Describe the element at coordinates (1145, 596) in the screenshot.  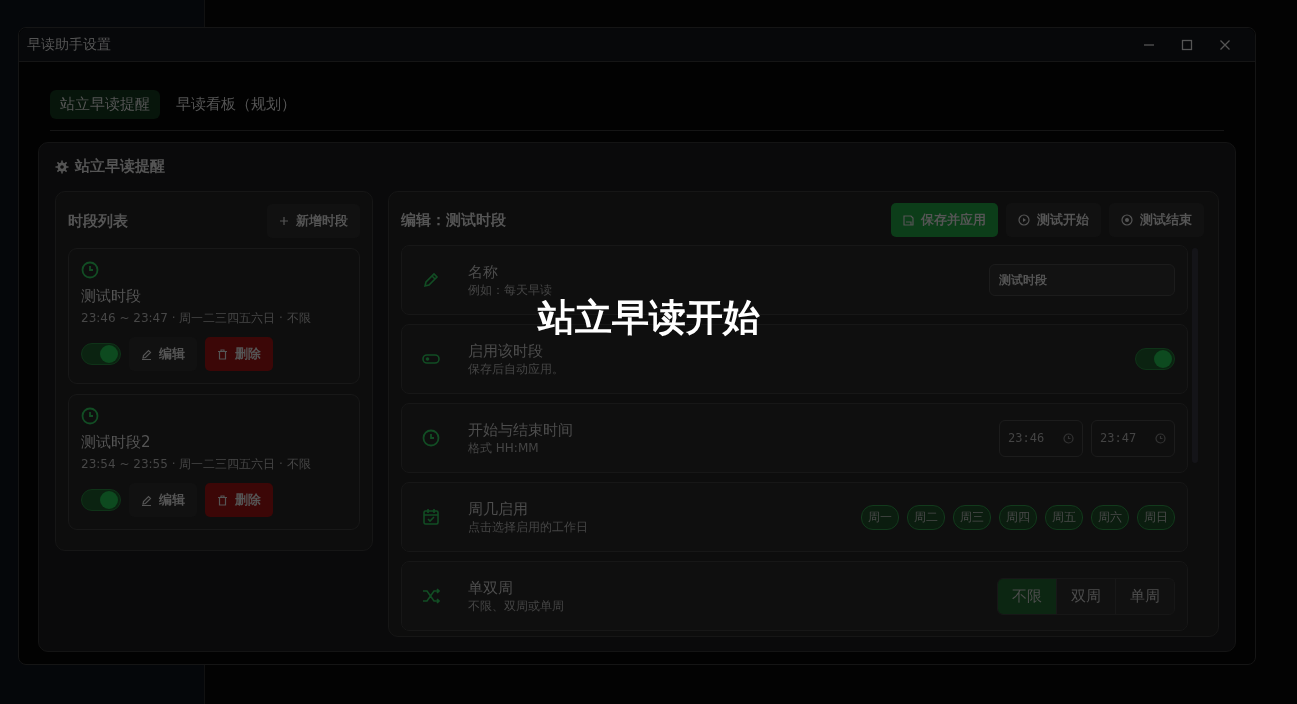
I see `segment-option: 单周` at that location.